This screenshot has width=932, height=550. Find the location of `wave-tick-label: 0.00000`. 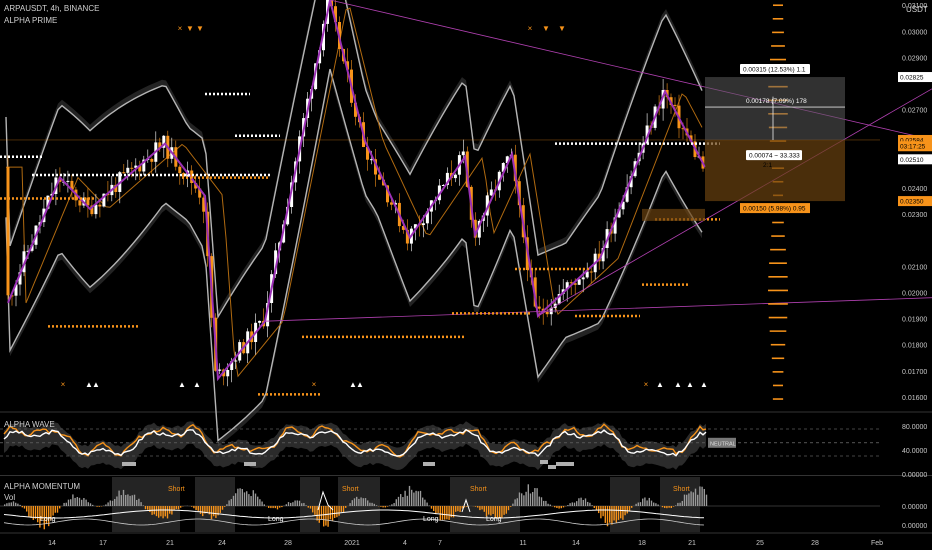

wave-tick-label: 0.00000 is located at coordinates (914, 475).